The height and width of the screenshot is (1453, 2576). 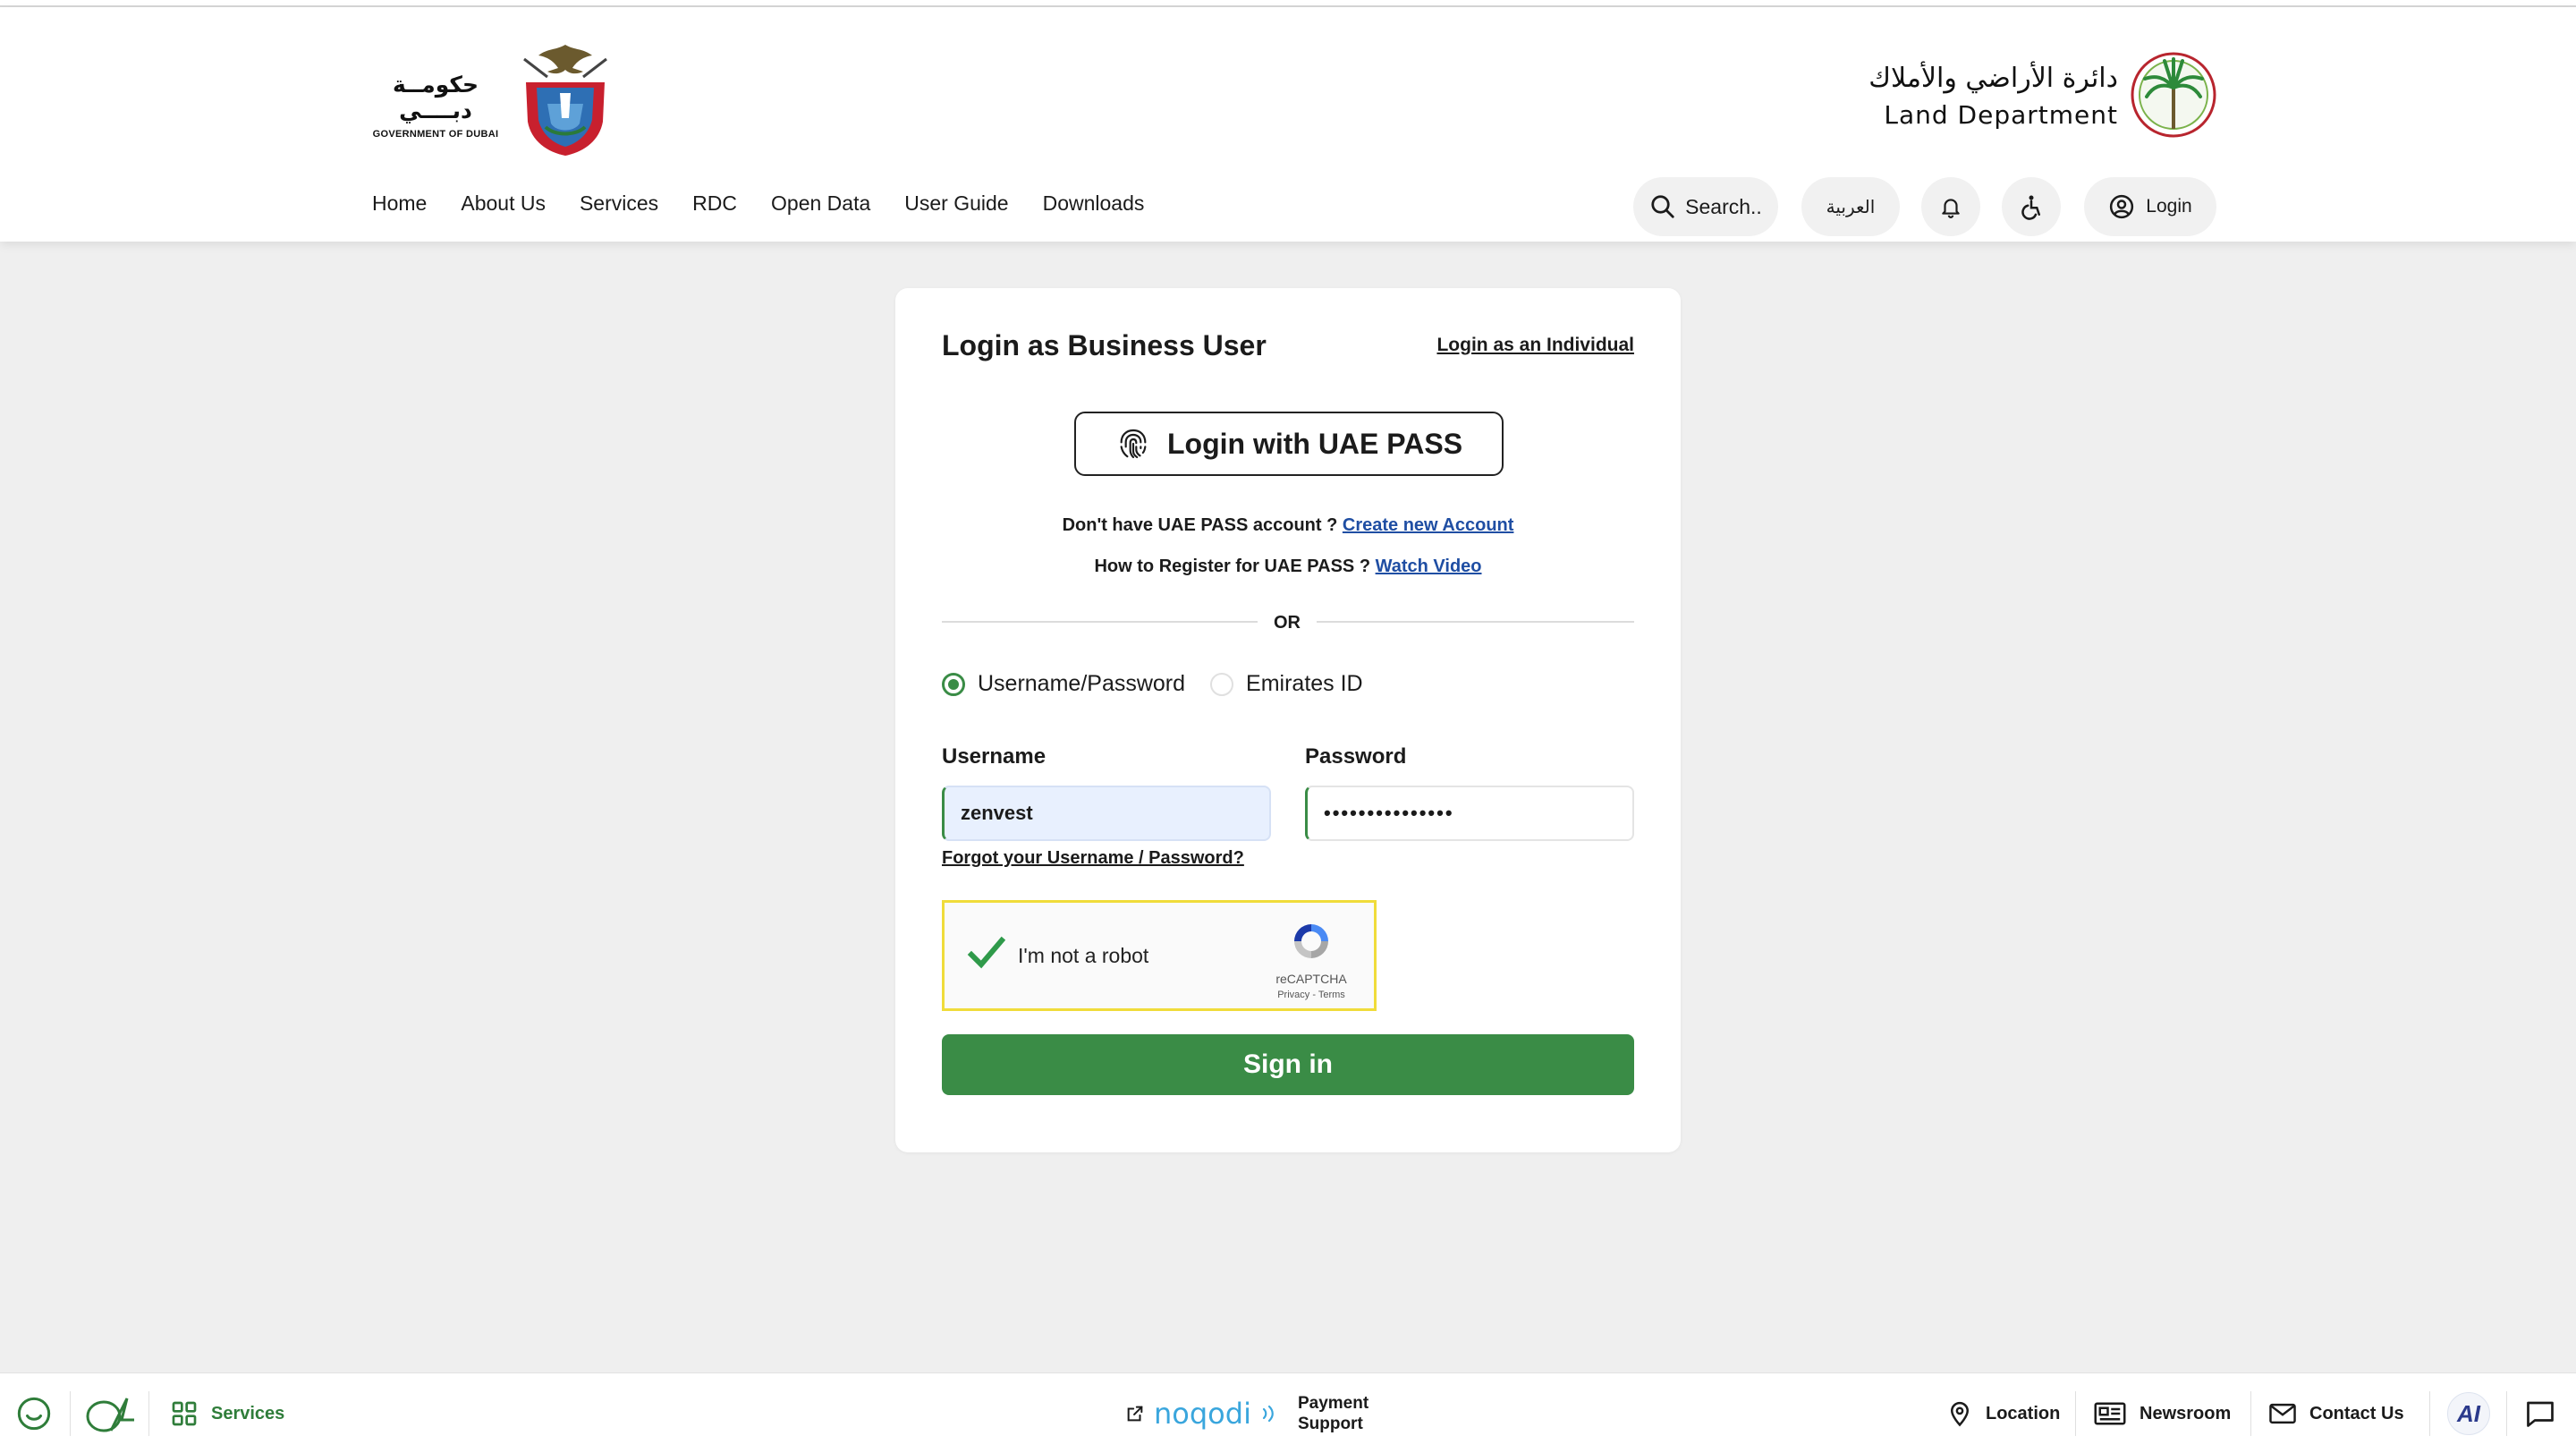 What do you see at coordinates (1428, 525) in the screenshot?
I see `create-account-link: Create new Account` at bounding box center [1428, 525].